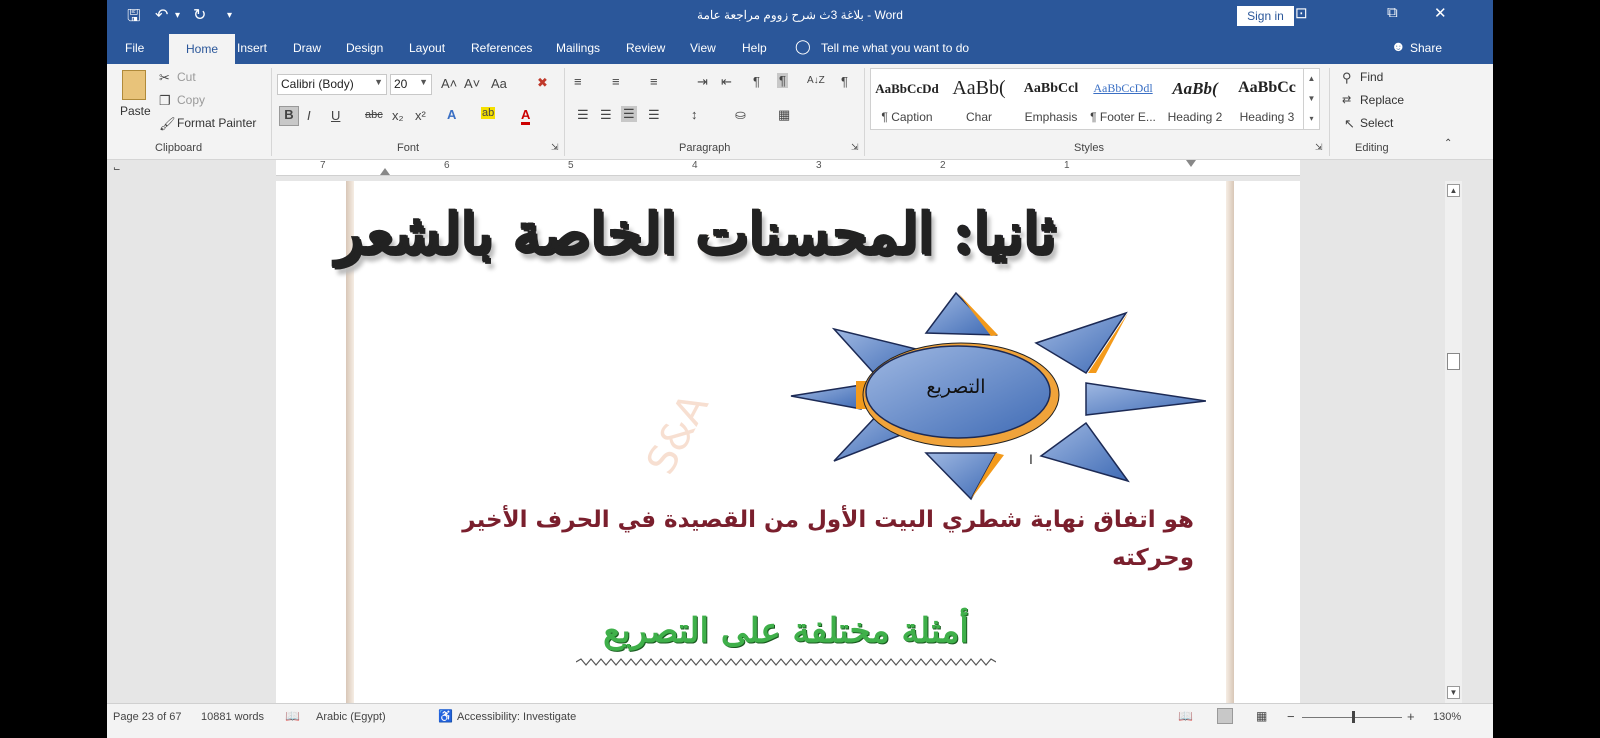  I want to click on ltr-icon: ¶, so click(756, 81).